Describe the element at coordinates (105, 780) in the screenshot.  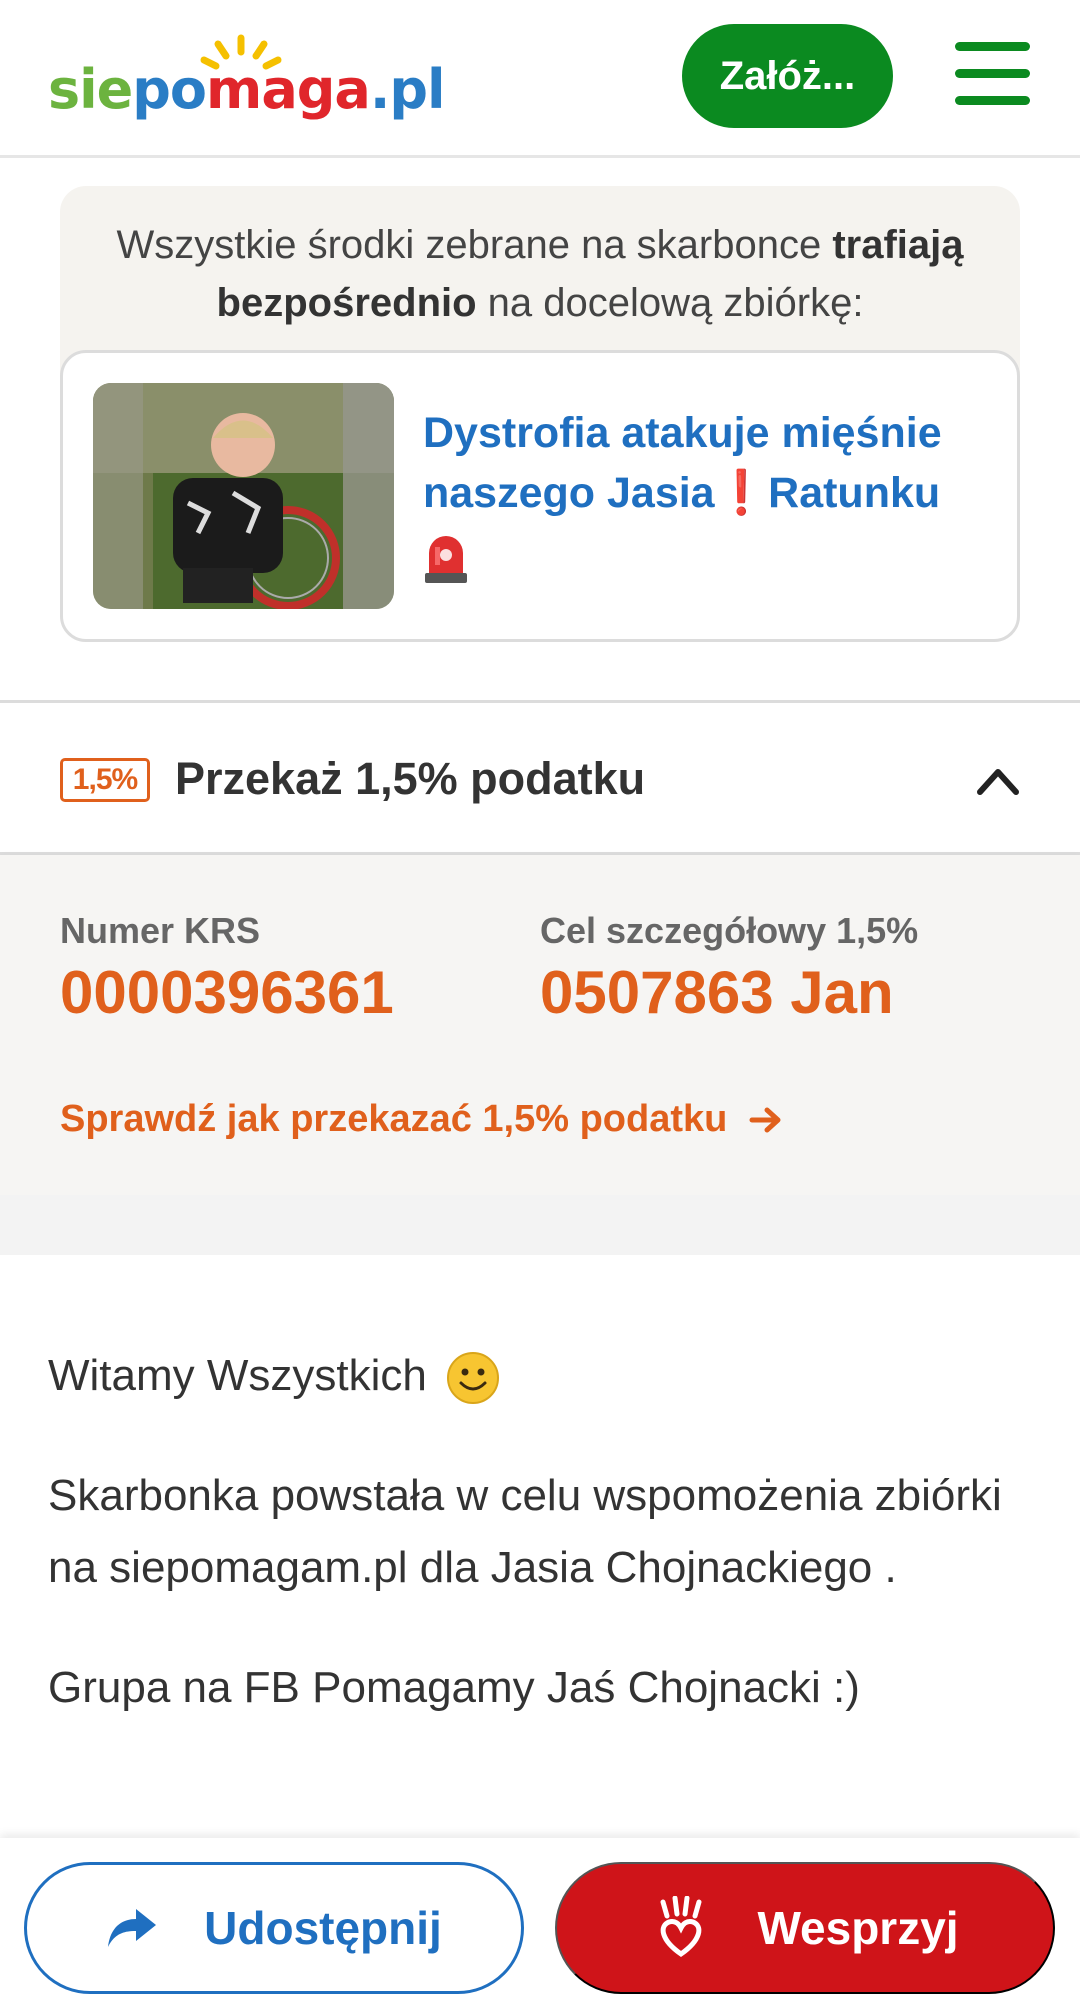
I see `tax-percent-badge: 1,5%` at that location.